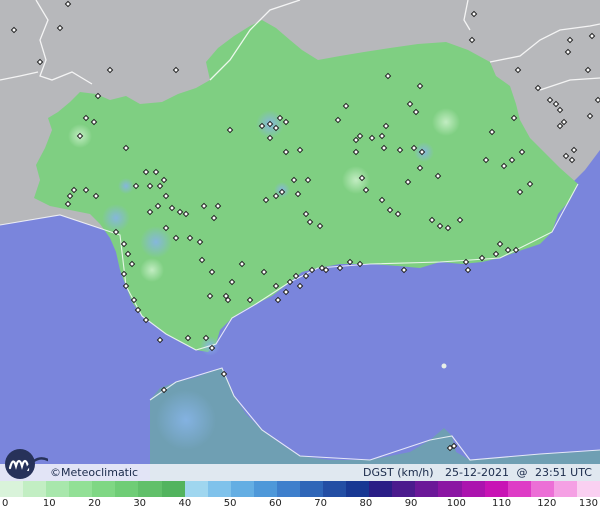 The image size is (600, 517). I want to click on scale-tick-label: 90, so click(411, 503).